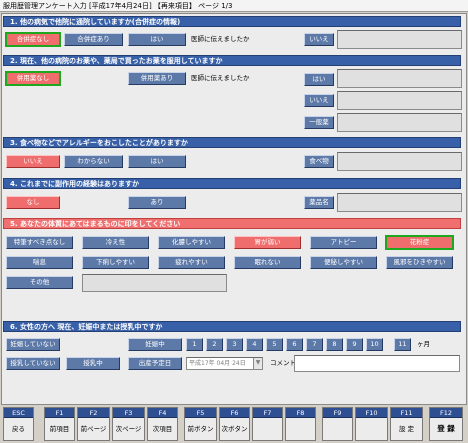 The height and width of the screenshot is (443, 468). Describe the element at coordinates (234, 429) in the screenshot. I see `f6-key-label: 次ボタン` at that location.